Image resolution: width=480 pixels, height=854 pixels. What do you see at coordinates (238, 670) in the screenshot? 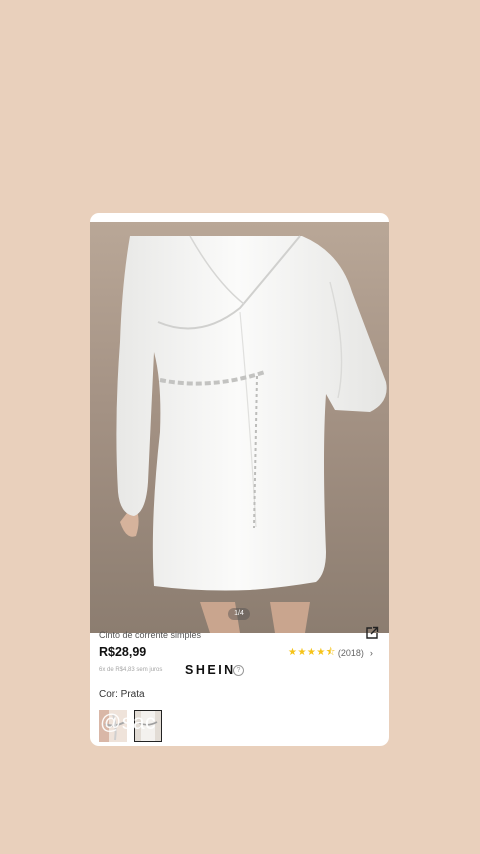
I see `question-circle-icon: ?` at bounding box center [238, 670].